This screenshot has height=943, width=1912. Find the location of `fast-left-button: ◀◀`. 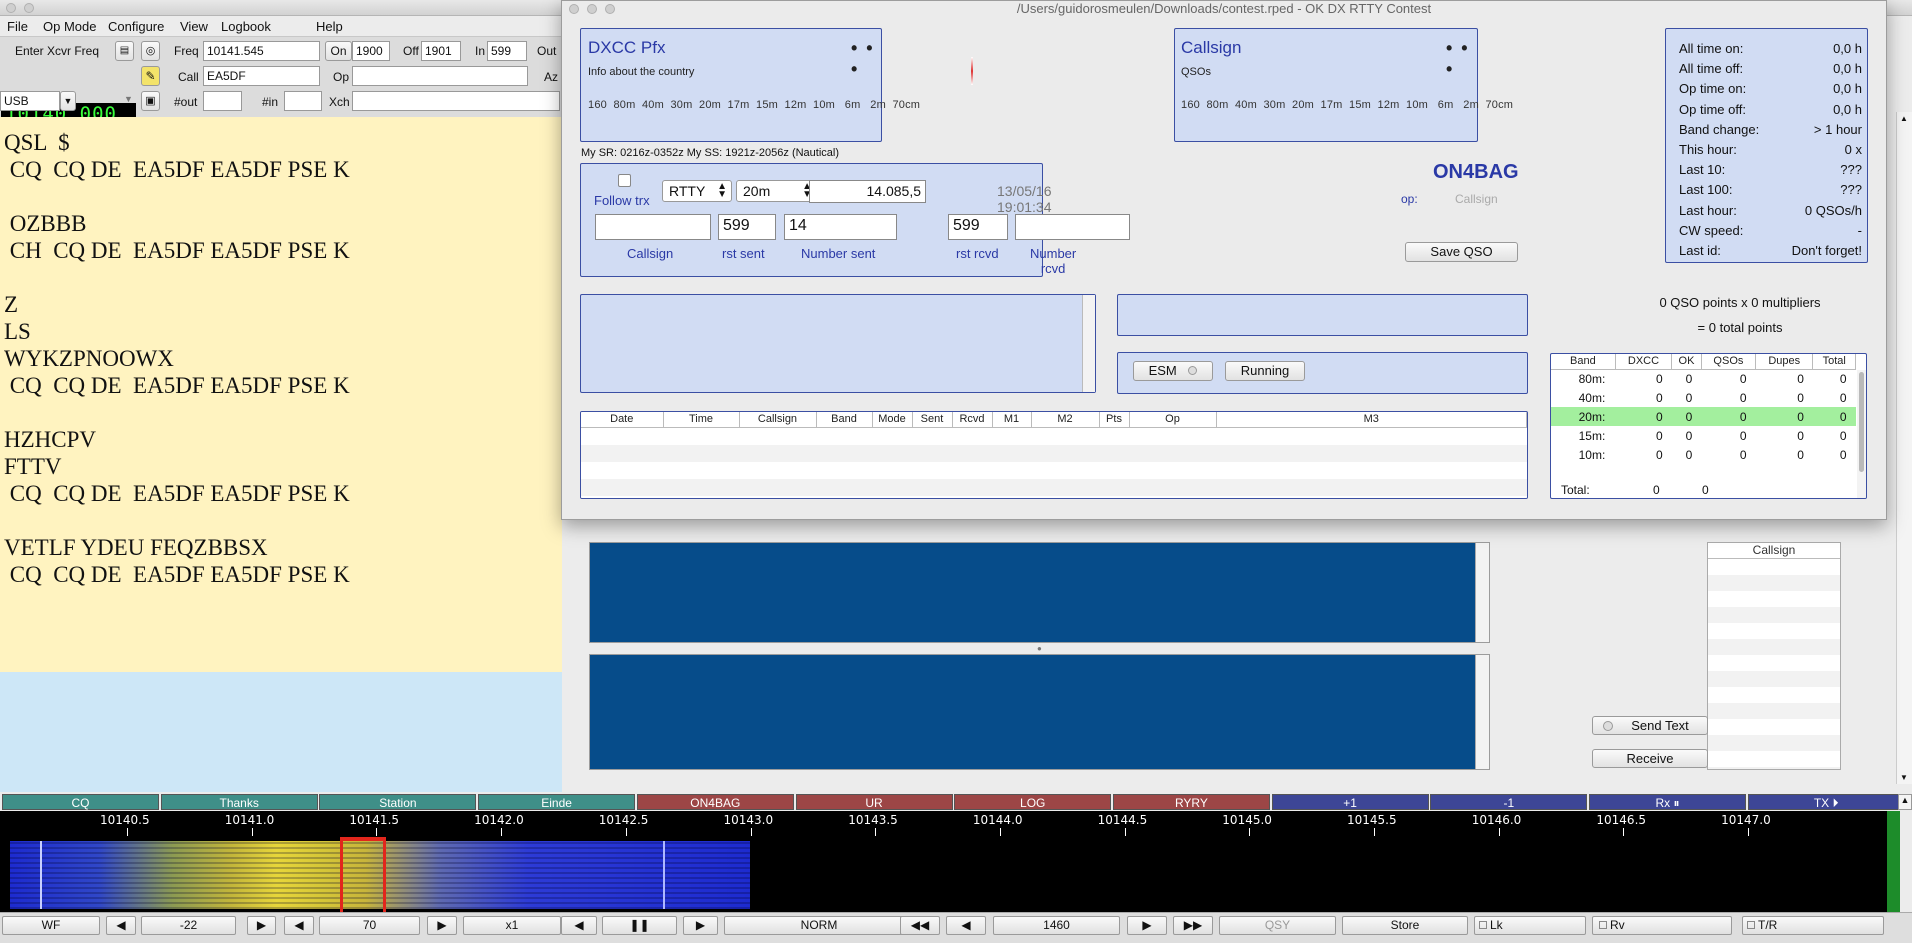

fast-left-button: ◀◀ is located at coordinates (920, 925).